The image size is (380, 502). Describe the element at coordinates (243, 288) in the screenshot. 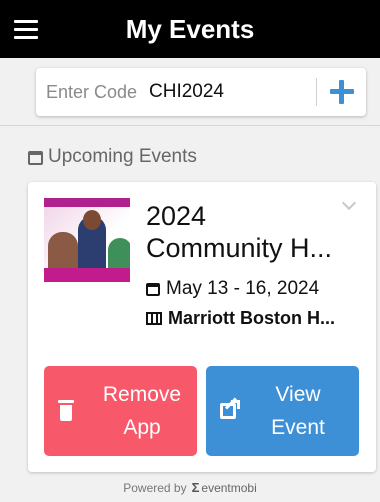

I see `event-date-text: May 13 - 16, 2024` at that location.